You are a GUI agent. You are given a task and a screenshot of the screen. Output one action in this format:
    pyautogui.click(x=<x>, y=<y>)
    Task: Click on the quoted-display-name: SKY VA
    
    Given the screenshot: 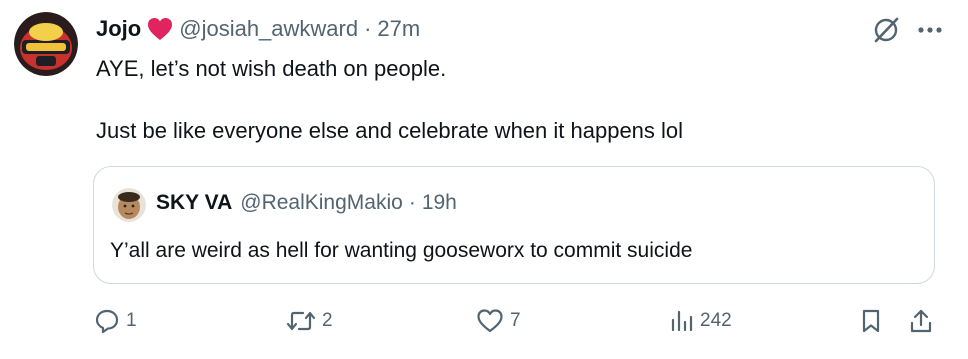 What is the action you would take?
    pyautogui.click(x=194, y=202)
    